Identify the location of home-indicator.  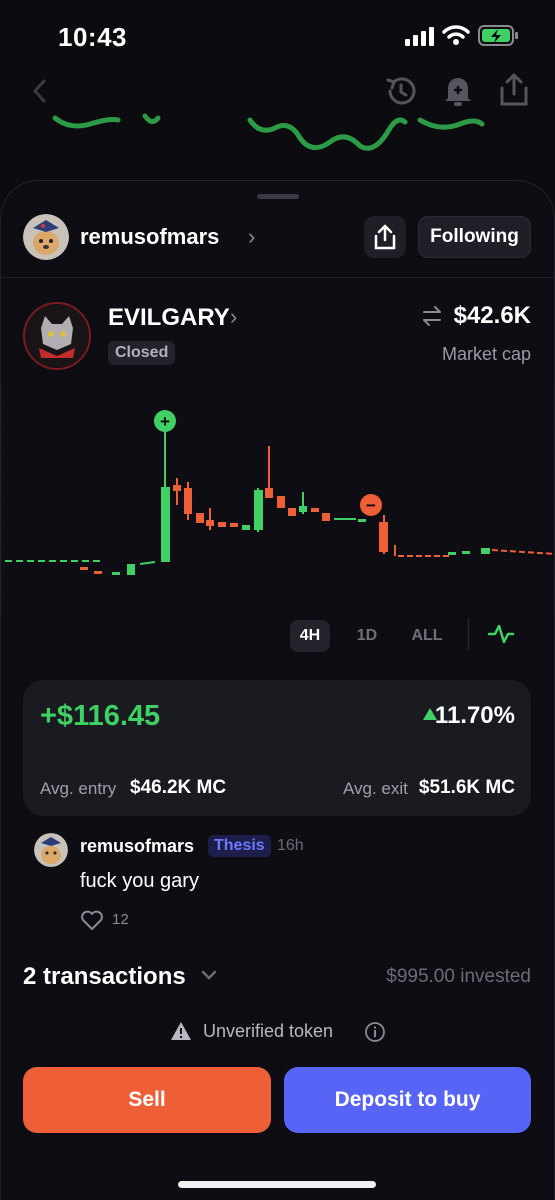
(277, 1184).